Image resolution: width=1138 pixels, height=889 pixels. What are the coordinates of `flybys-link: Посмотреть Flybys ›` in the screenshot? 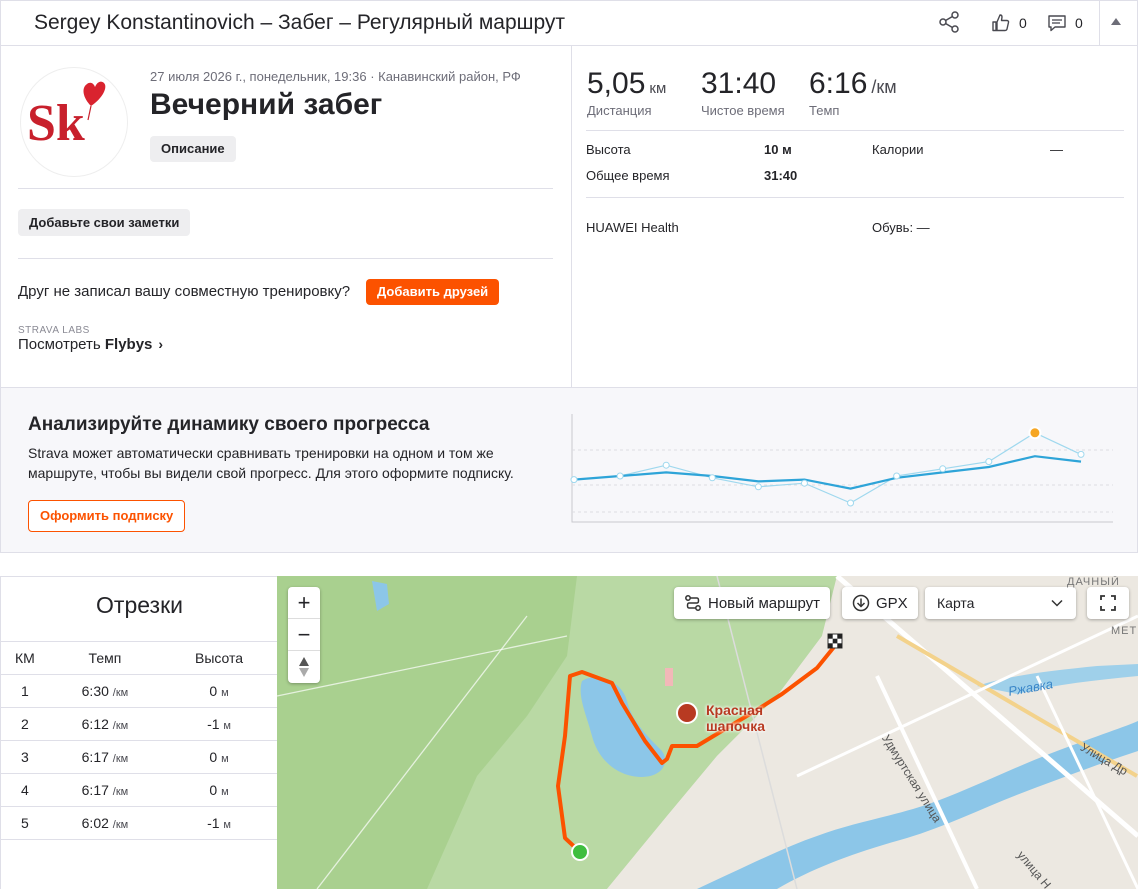 It's located at (90, 344).